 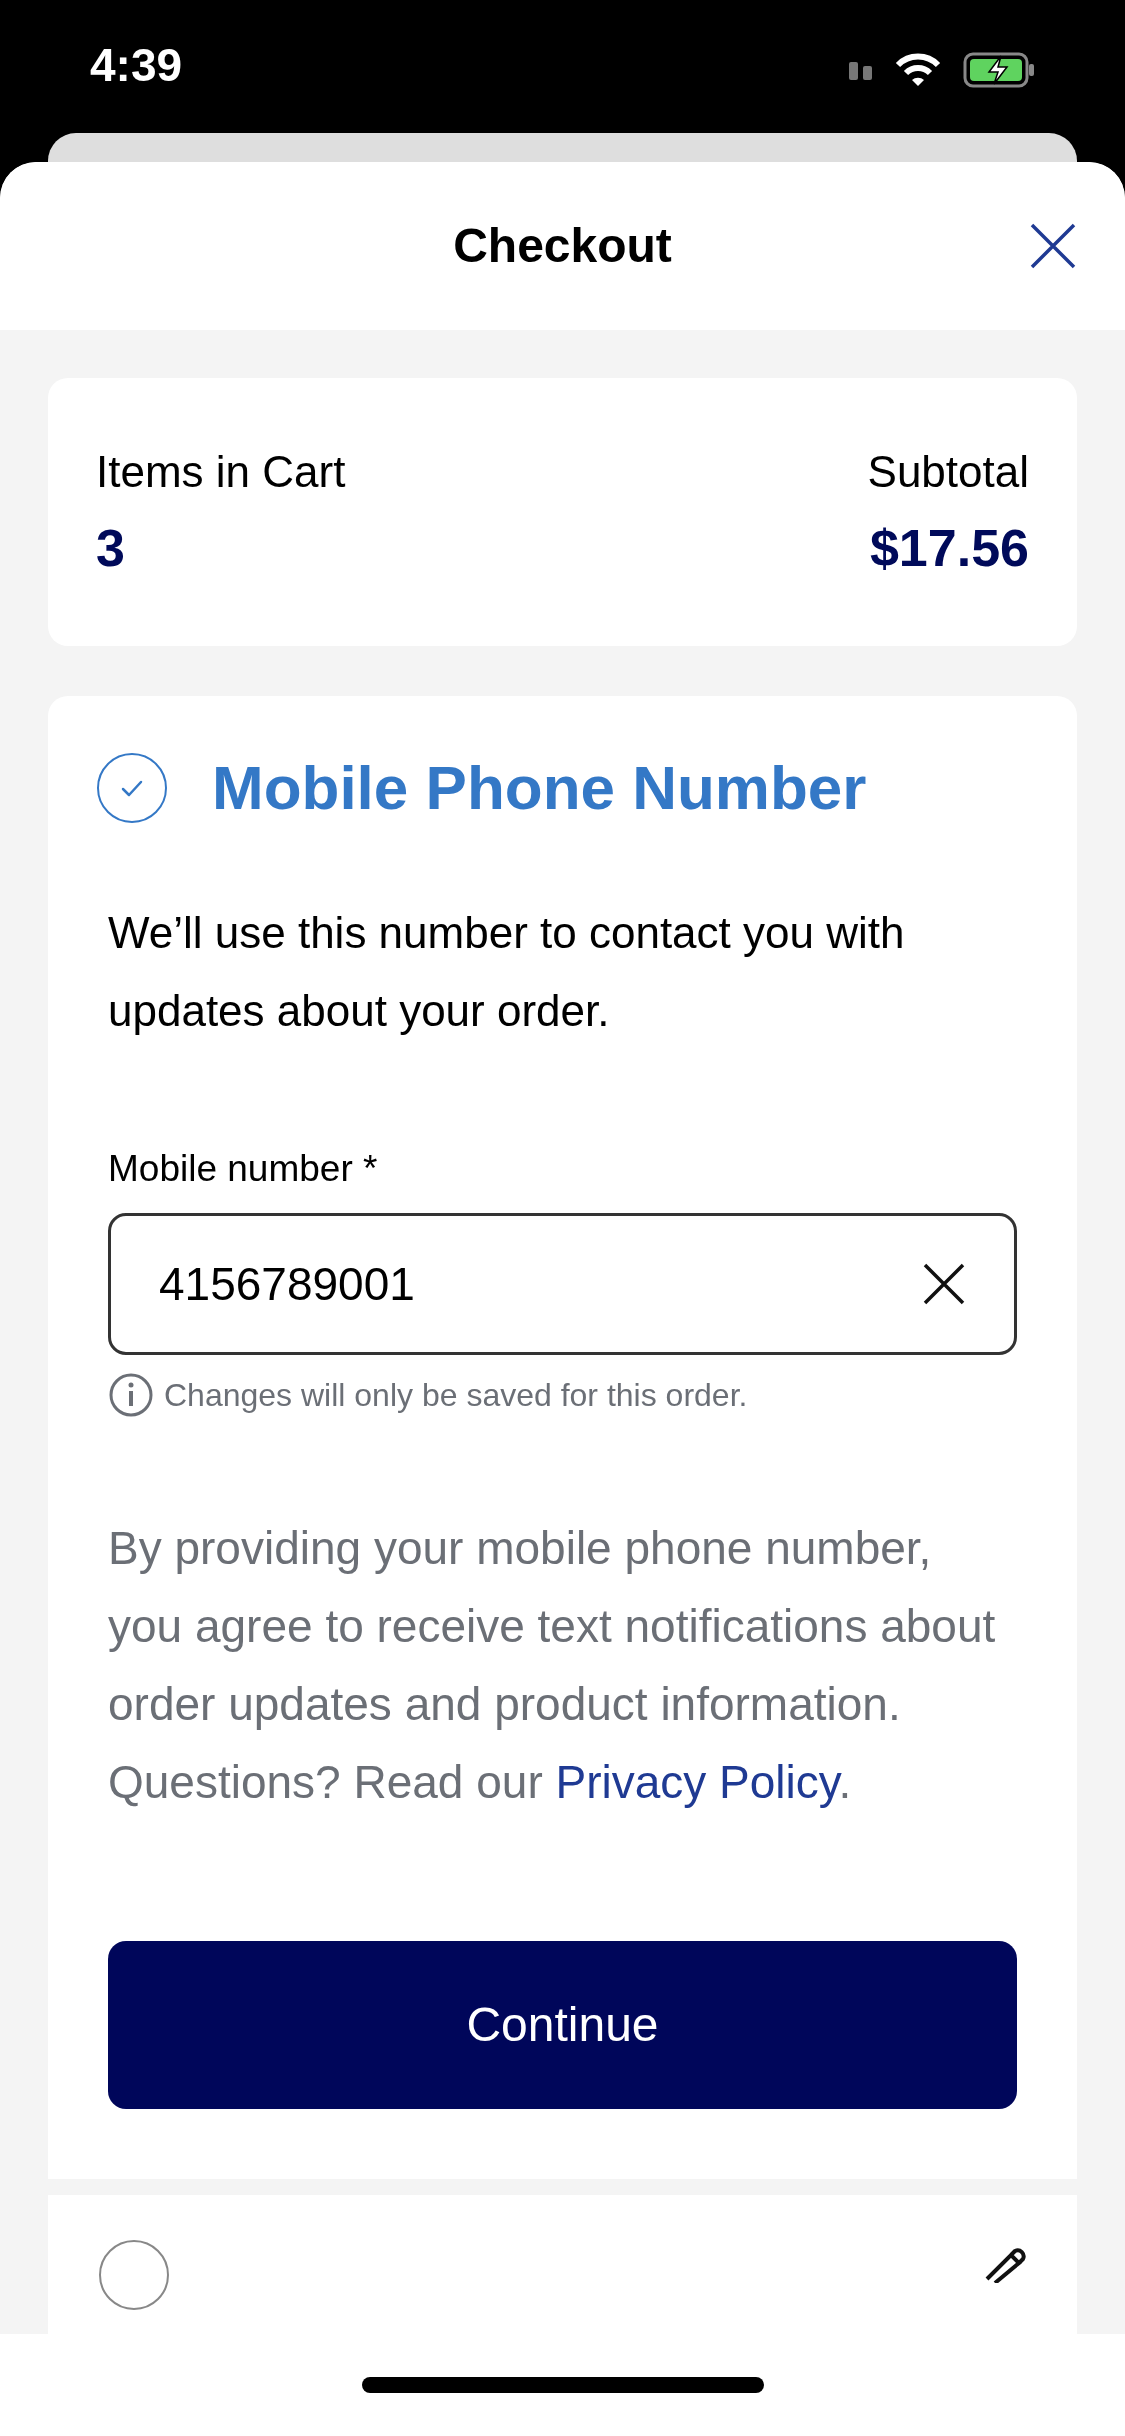 What do you see at coordinates (552, 1665) in the screenshot?
I see `privacy-disclaimer: By providing your mobile phone number, you agree to receive text notifications about order updates and product information. Questions? Read our Privacy Policy.` at bounding box center [552, 1665].